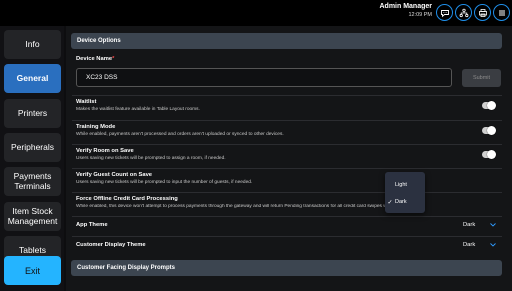  I want to click on app-theme-label: App Theme, so click(92, 225).